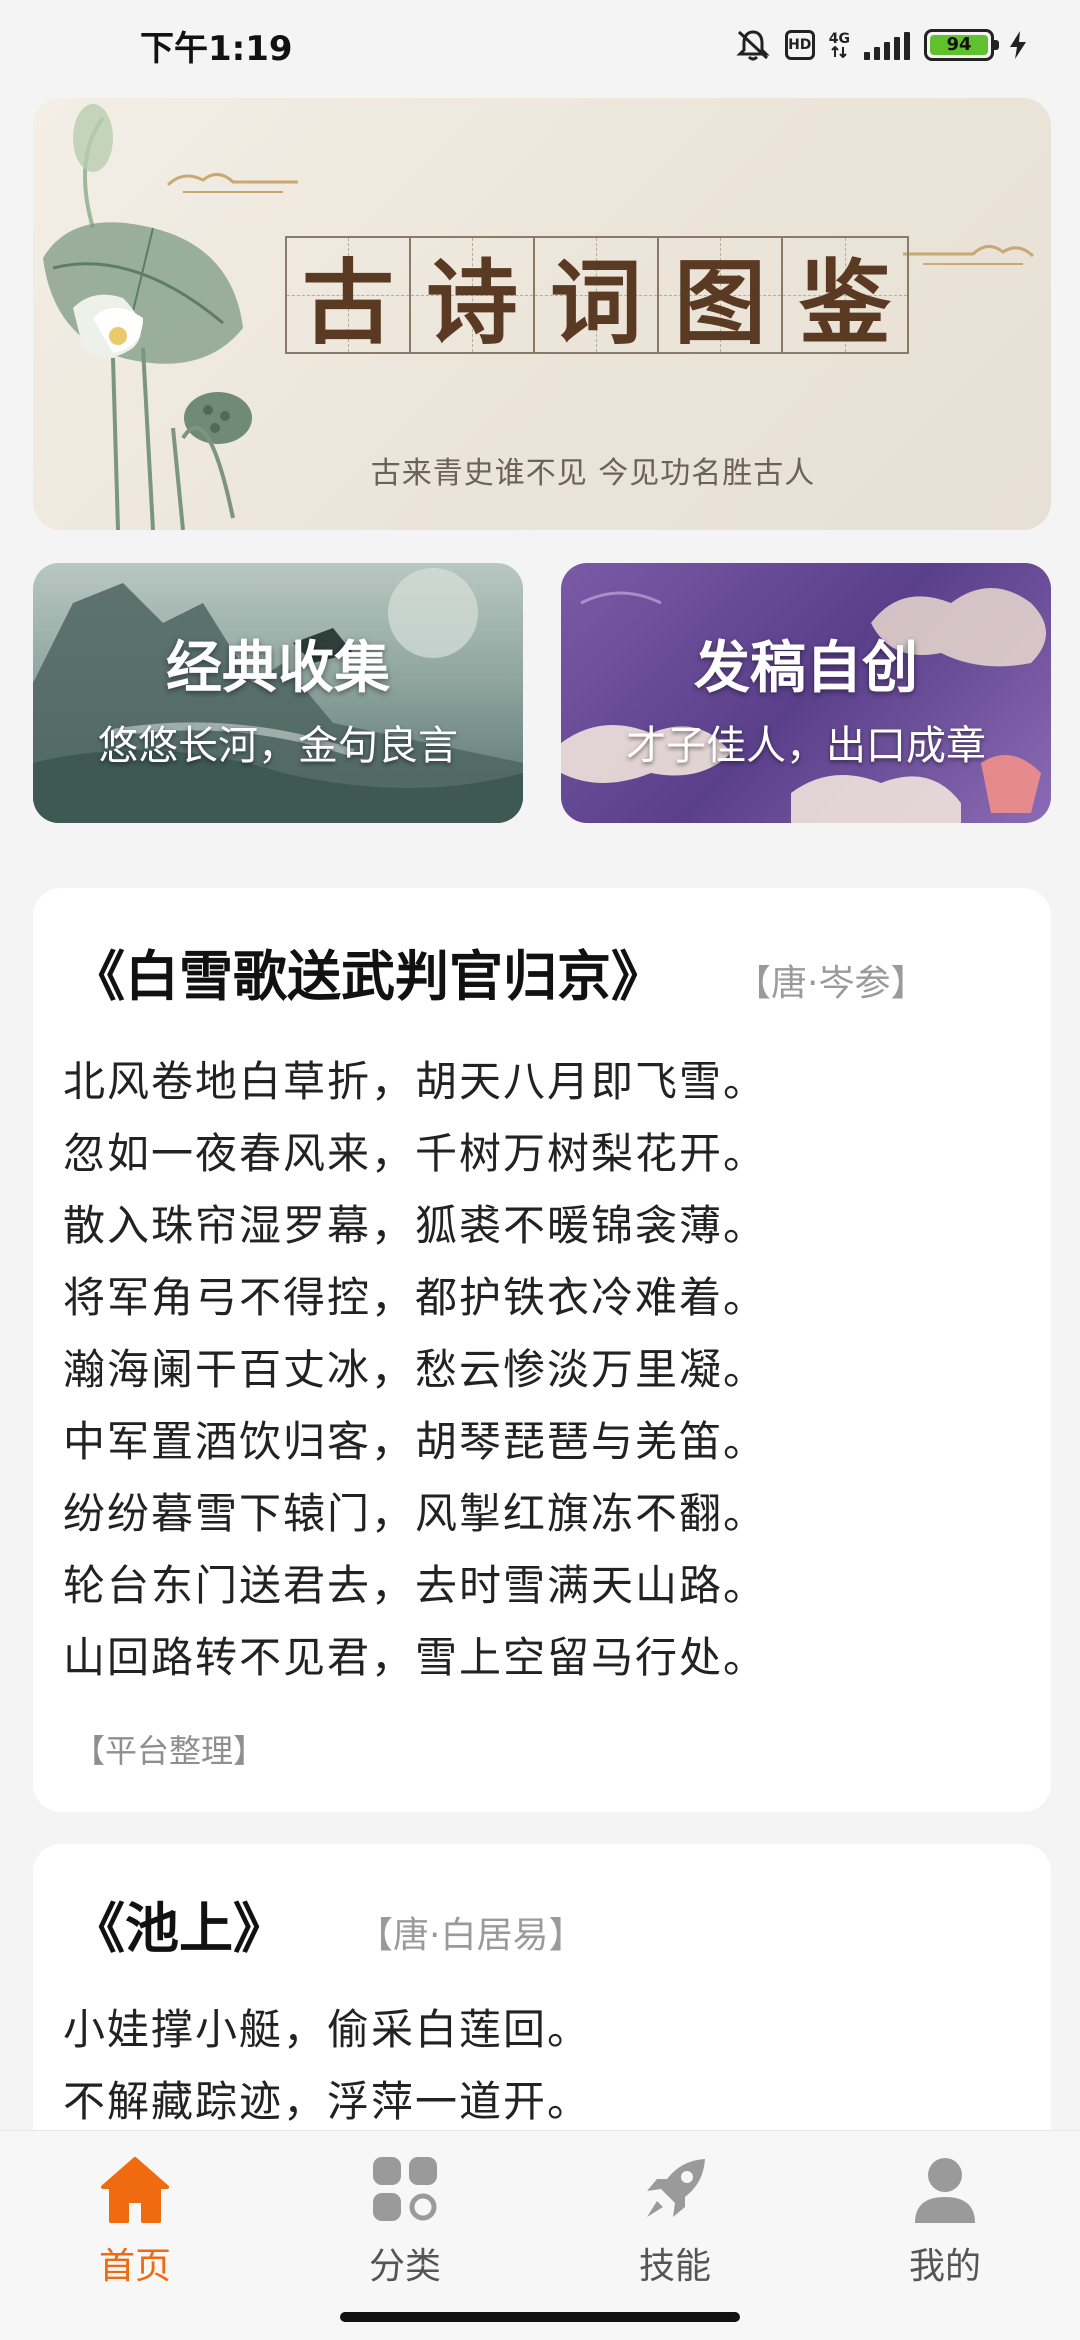 The width and height of the screenshot is (1080, 2340). I want to click on nav-item-home: 首页, so click(135, 2219).